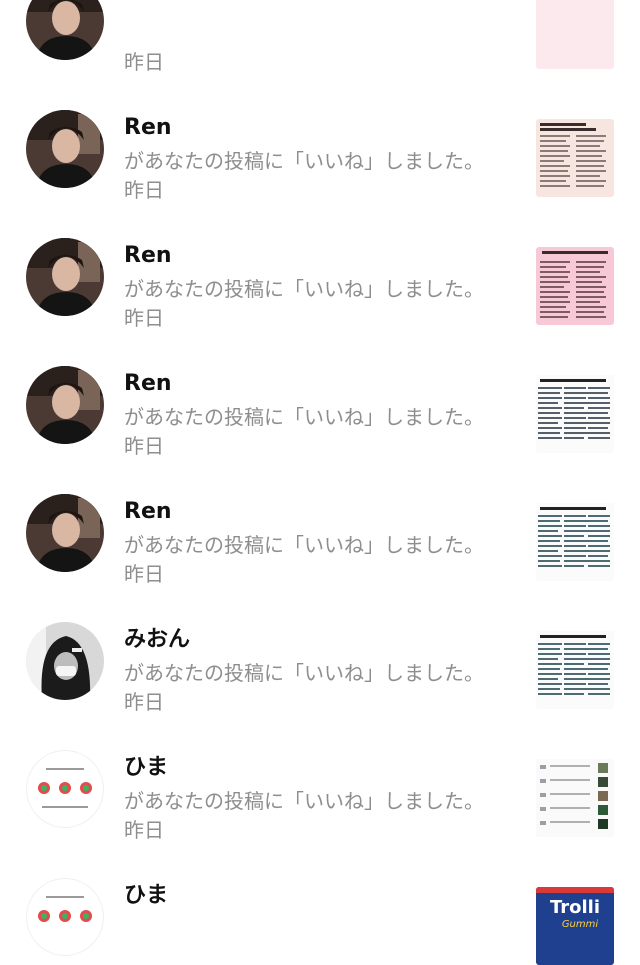 This screenshot has height=965, width=640. I want to click on candy-package-icon: Trolli Gummi, so click(575, 926).